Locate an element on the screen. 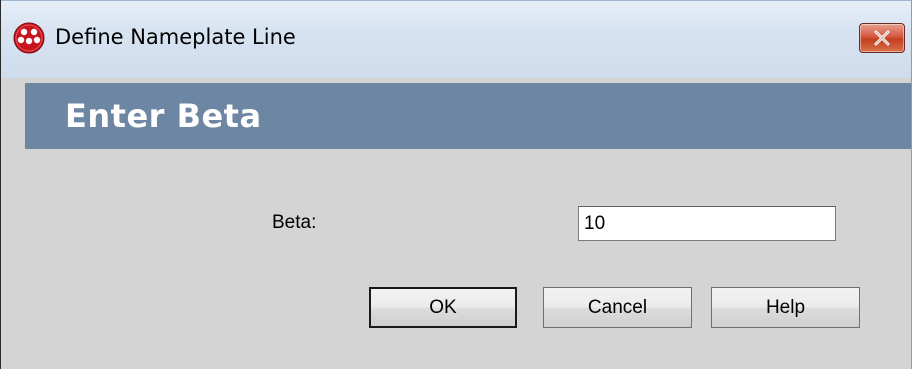 The image size is (912, 369). ok-button: OK is located at coordinates (443, 307).